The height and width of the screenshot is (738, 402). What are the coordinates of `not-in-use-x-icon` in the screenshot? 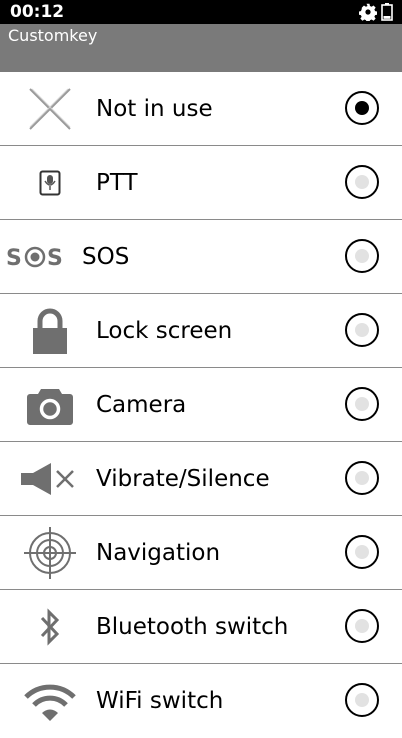 It's located at (50, 109).